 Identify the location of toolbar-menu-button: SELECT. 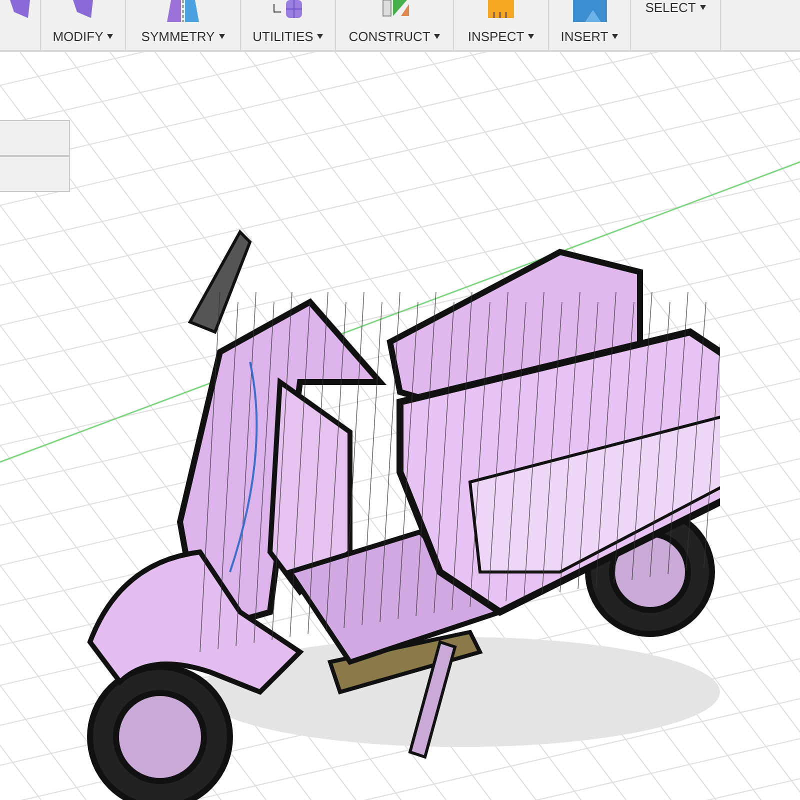
(675, 7).